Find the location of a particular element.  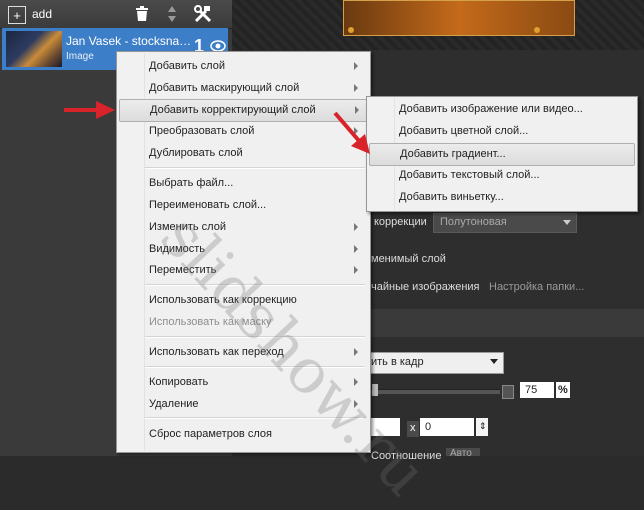

context-menu-item: Использовать как коррекцию is located at coordinates (242, 300).